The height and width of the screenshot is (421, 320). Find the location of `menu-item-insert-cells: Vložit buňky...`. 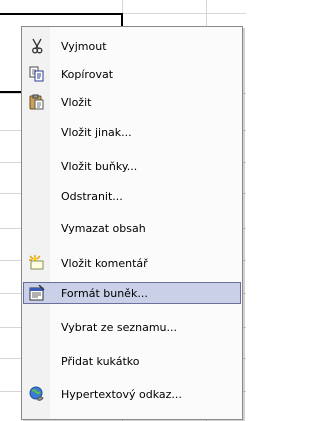

menu-item-insert-cells: Vložit buňky... is located at coordinates (132, 166).